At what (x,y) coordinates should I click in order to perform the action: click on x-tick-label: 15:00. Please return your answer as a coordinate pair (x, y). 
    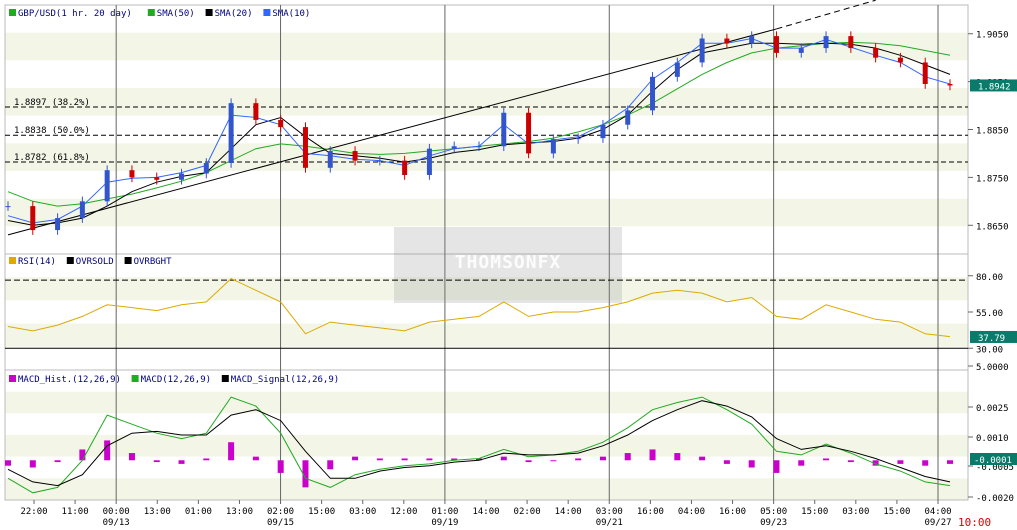
    Looking at the image, I should click on (814, 512).